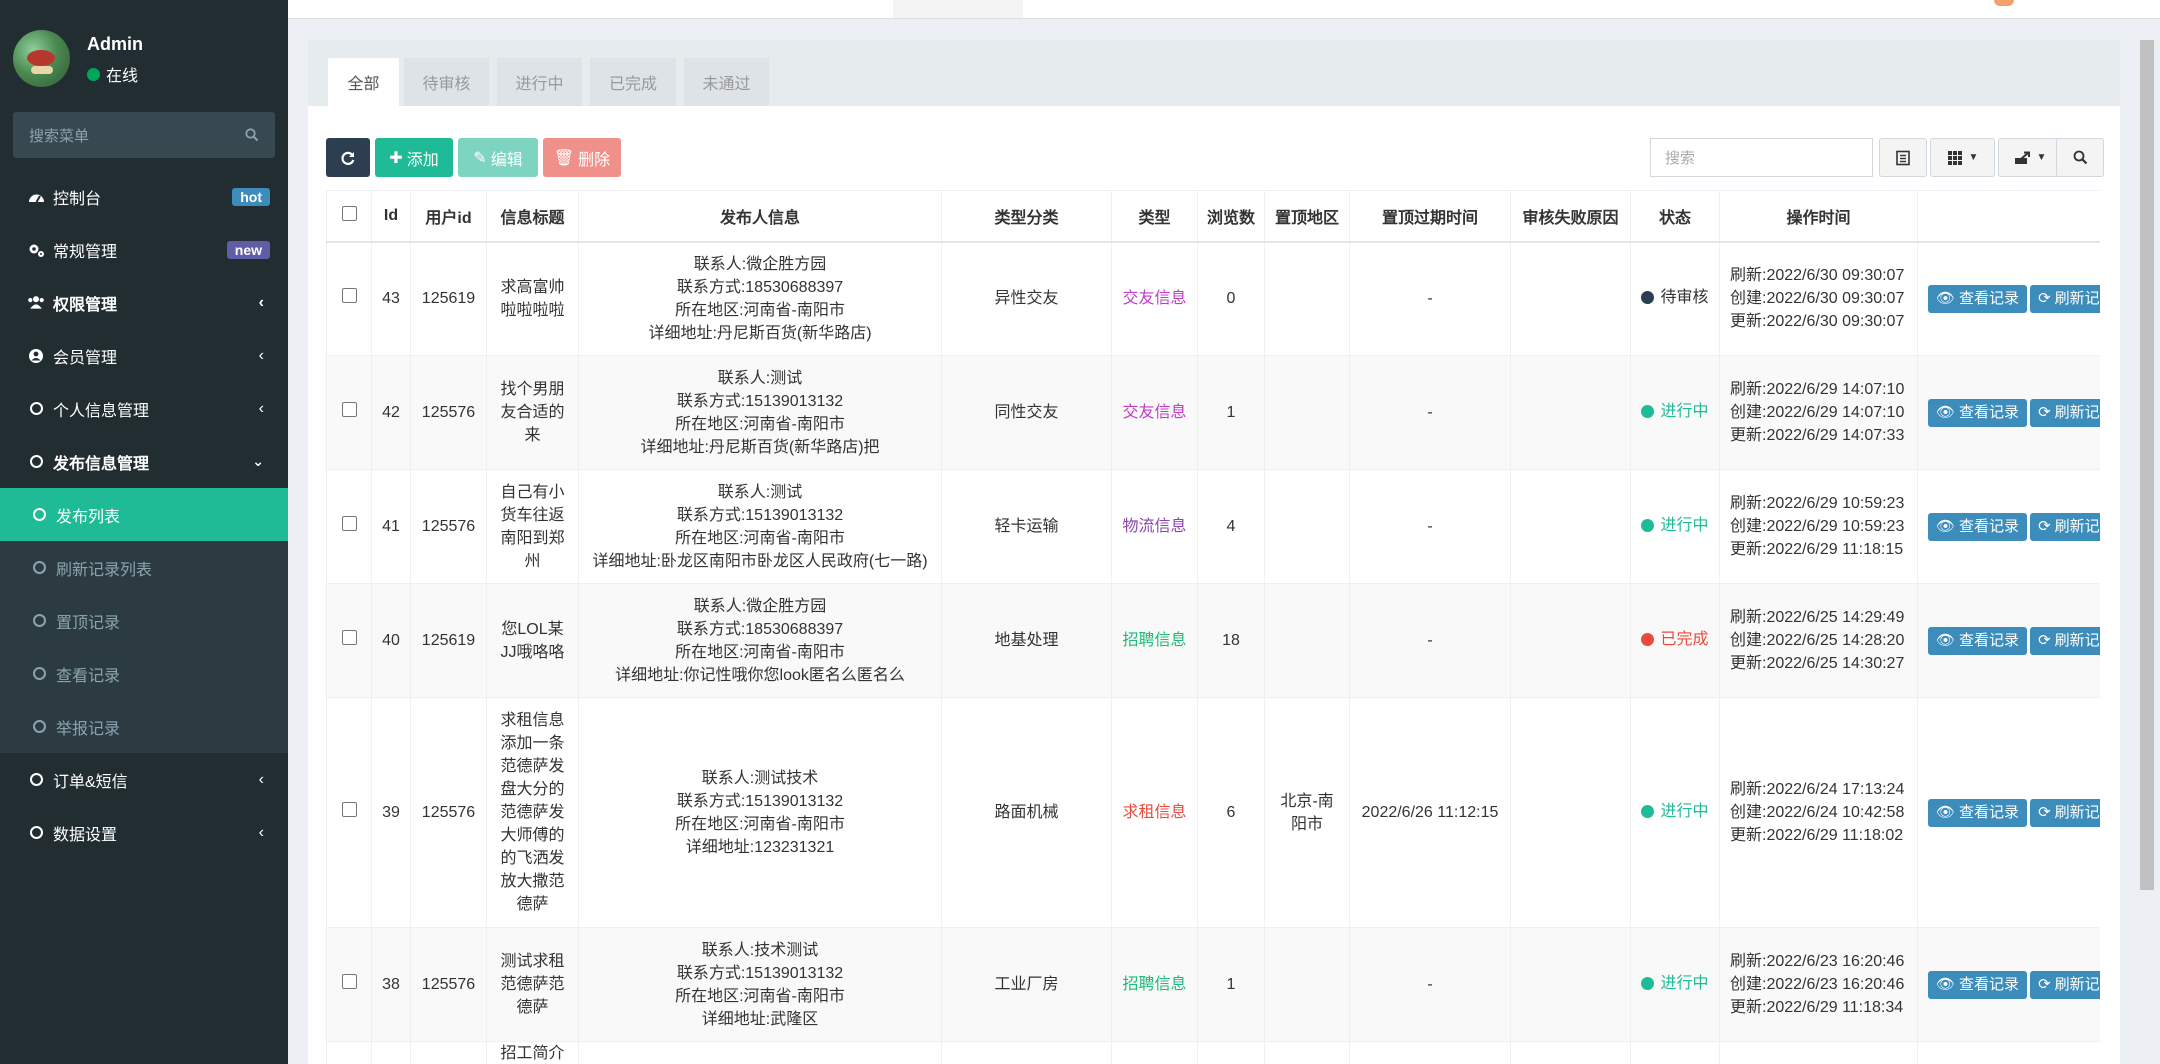 This screenshot has width=2160, height=1064. What do you see at coordinates (633, 82) in the screenshot?
I see `tab-completed: 已完成` at bounding box center [633, 82].